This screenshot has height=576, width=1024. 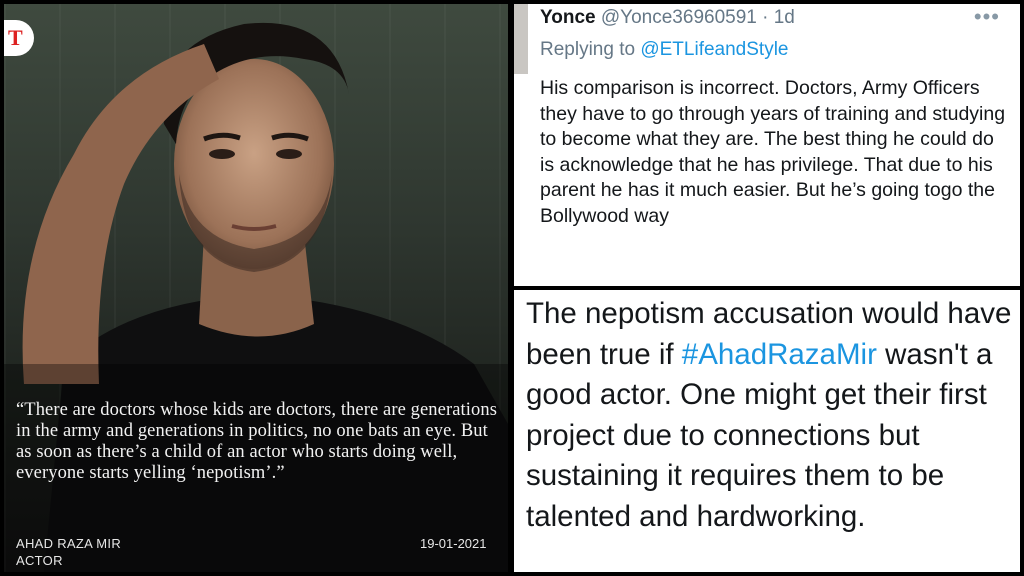 I want to click on tweet-header: Yonce @Yonce36960591 · 1d, so click(x=667, y=18).